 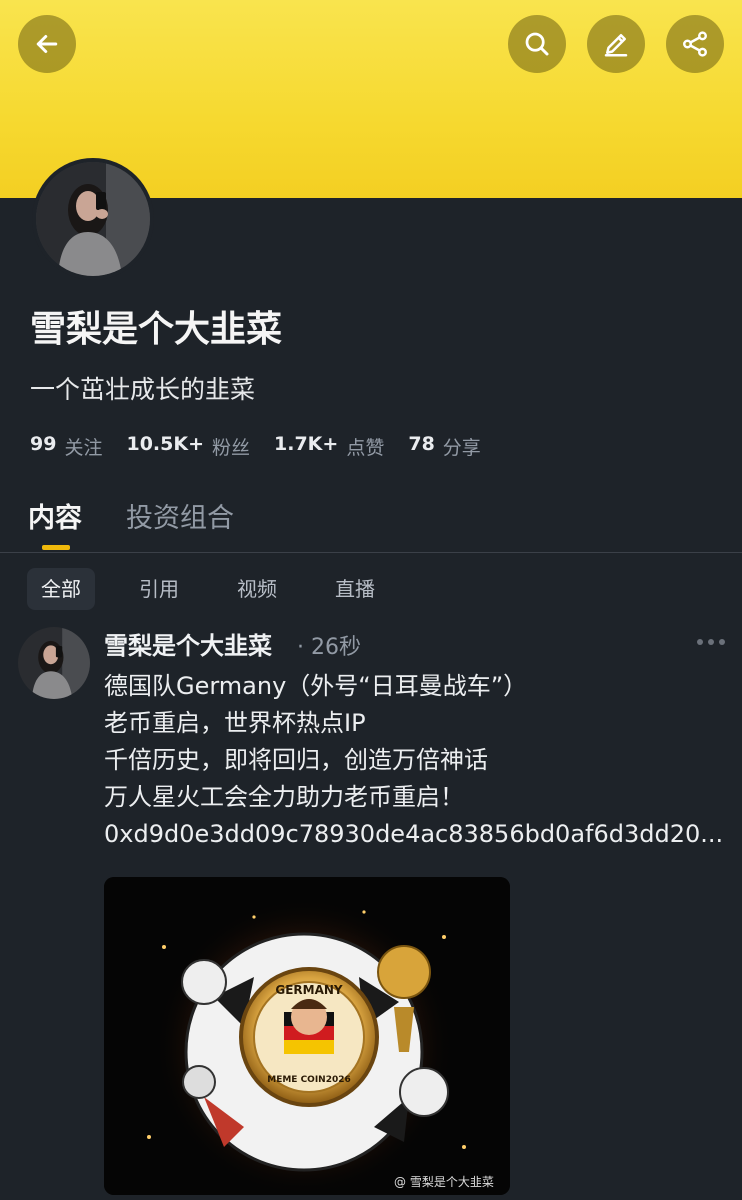 What do you see at coordinates (143, 389) in the screenshot?
I see `profile-bio: 一个茁壮成长的韭菜` at bounding box center [143, 389].